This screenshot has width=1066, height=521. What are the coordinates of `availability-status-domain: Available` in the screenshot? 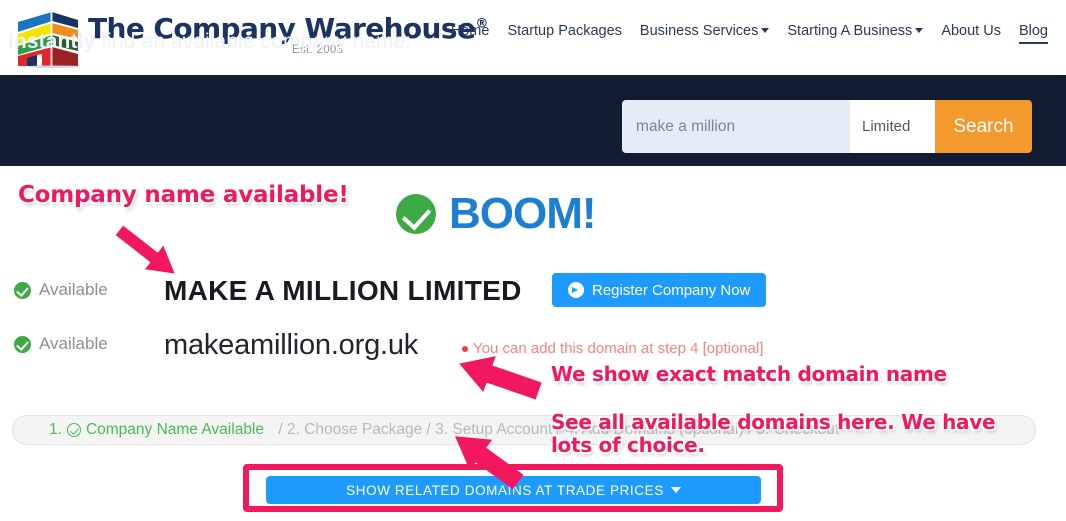 It's located at (61, 344).